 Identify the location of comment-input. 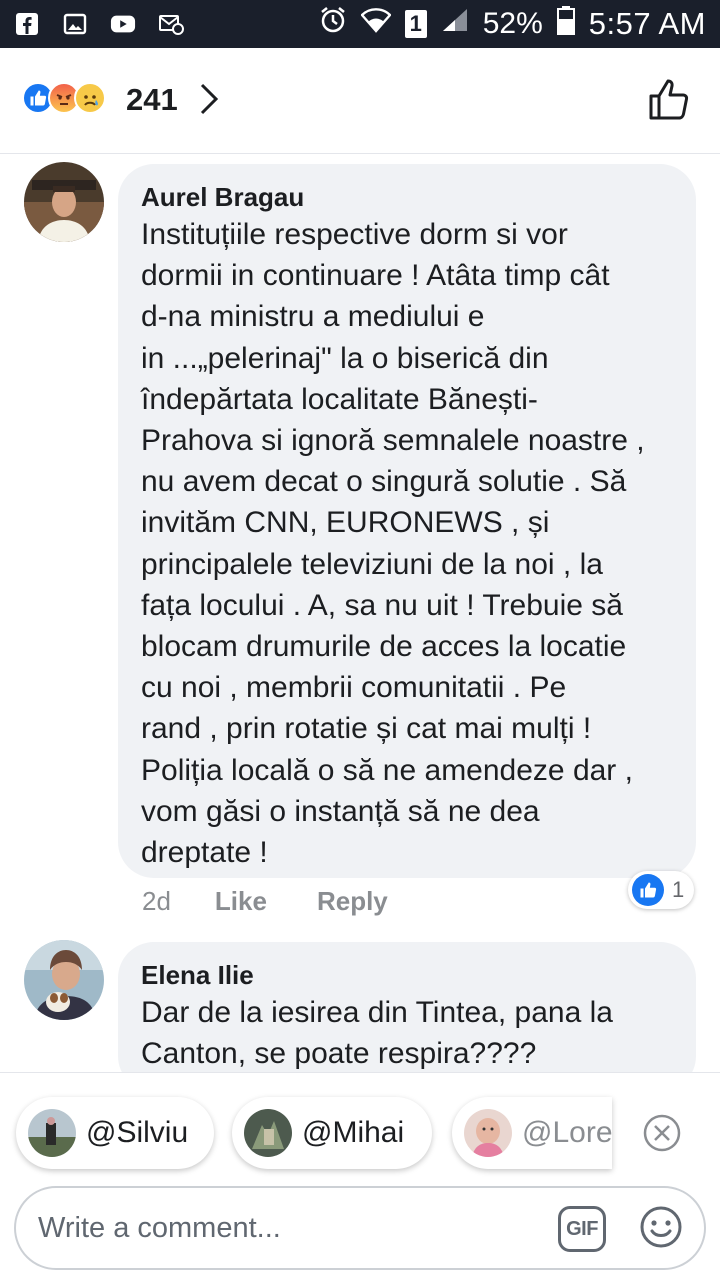
(288, 1228).